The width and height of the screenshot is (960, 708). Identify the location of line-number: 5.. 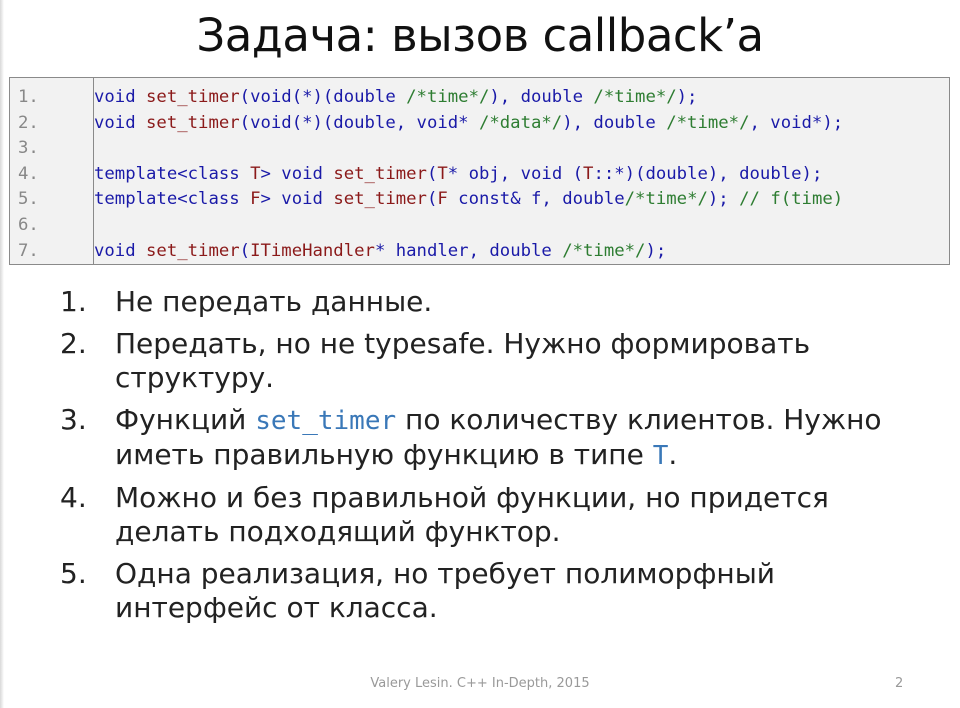
(28, 199).